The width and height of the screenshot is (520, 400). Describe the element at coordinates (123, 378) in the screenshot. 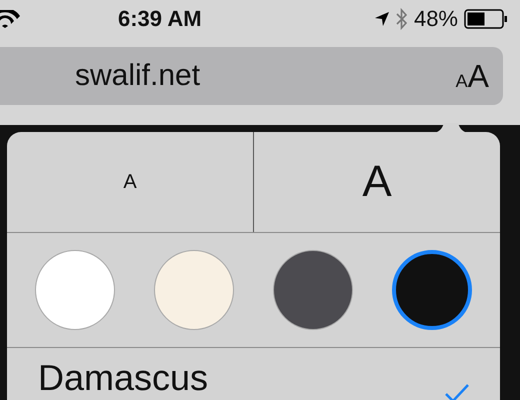

I see `font-name: Damascus` at that location.